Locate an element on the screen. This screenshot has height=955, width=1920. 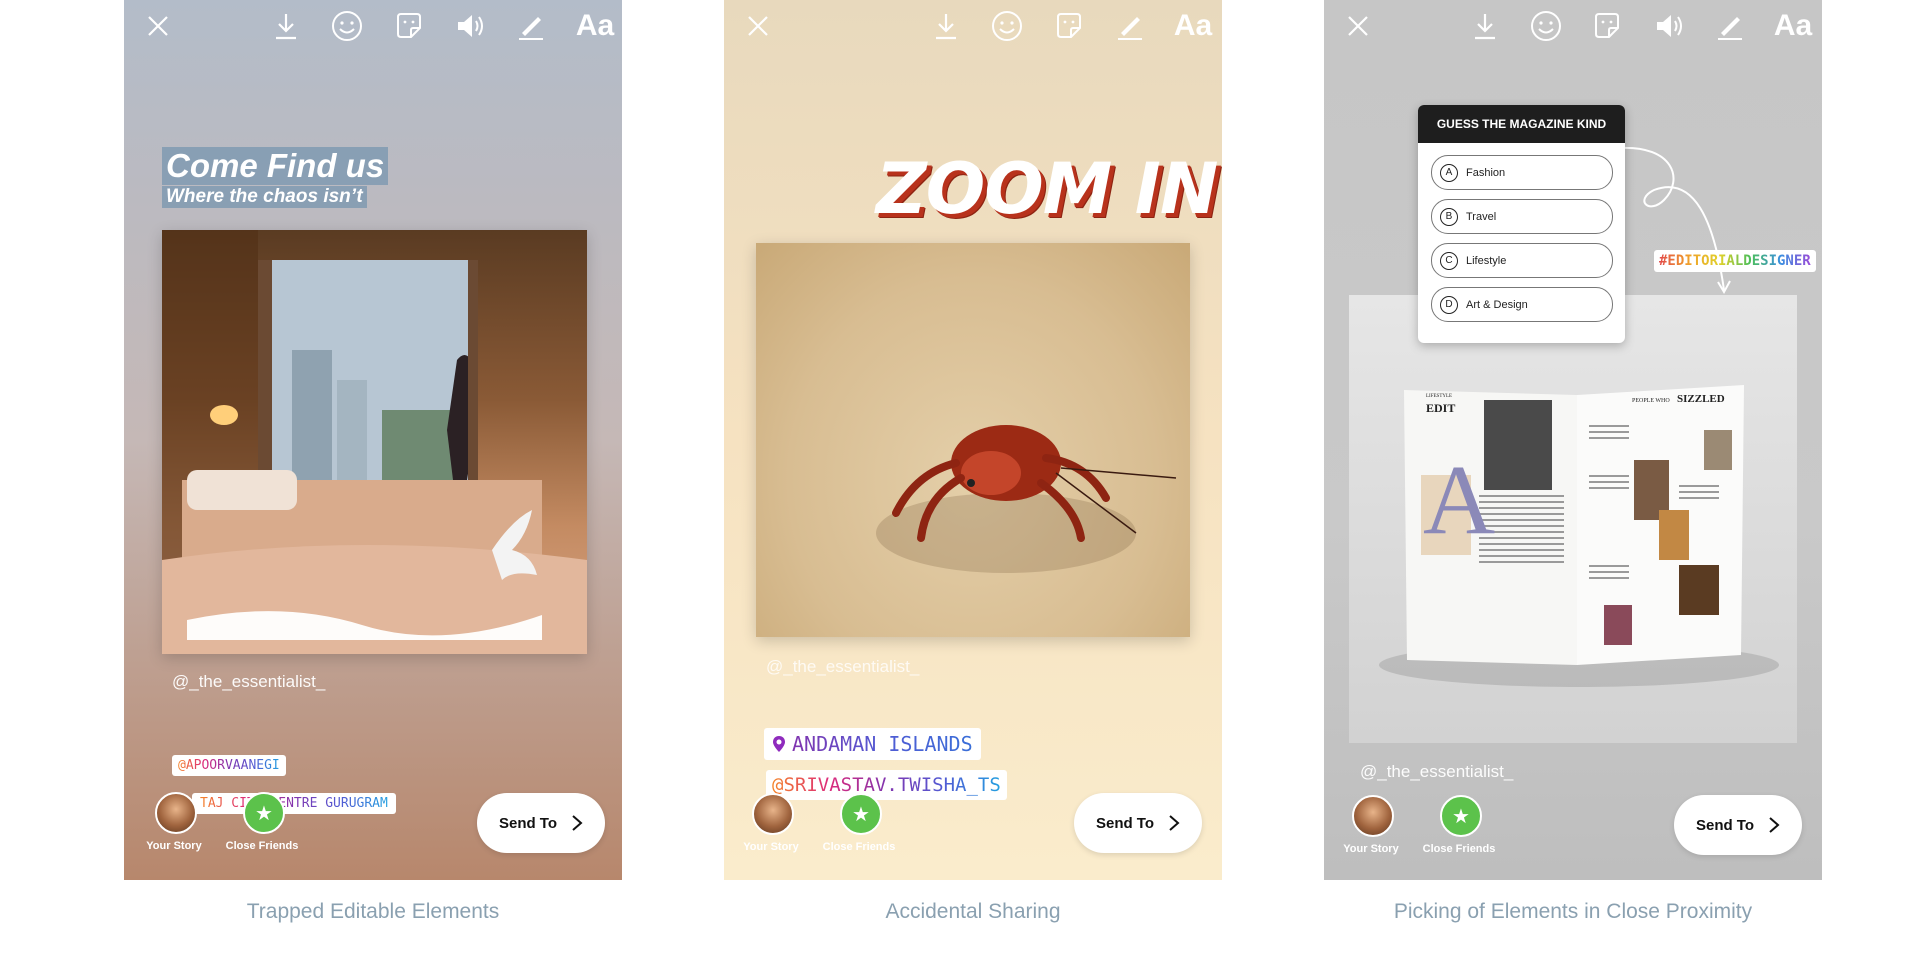
magazine-big-letter: A is located at coordinates (1459, 499).